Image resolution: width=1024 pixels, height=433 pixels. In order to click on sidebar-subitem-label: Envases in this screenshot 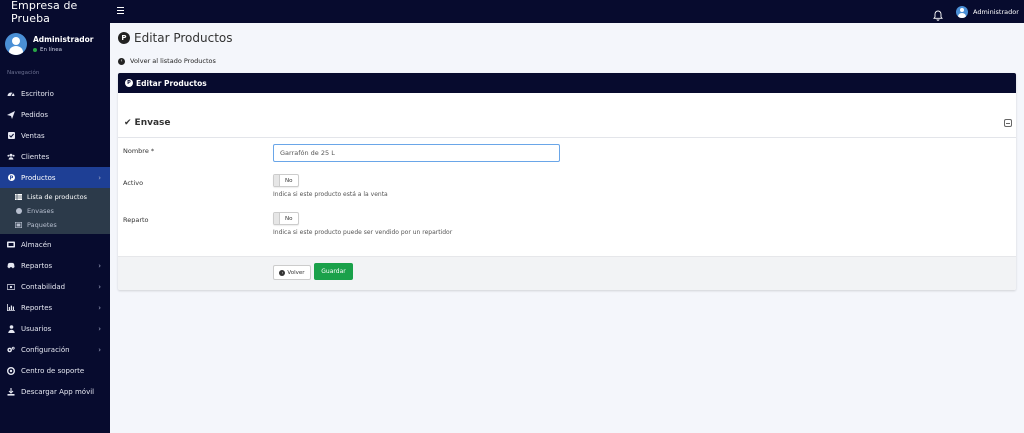, I will do `click(40, 211)`.